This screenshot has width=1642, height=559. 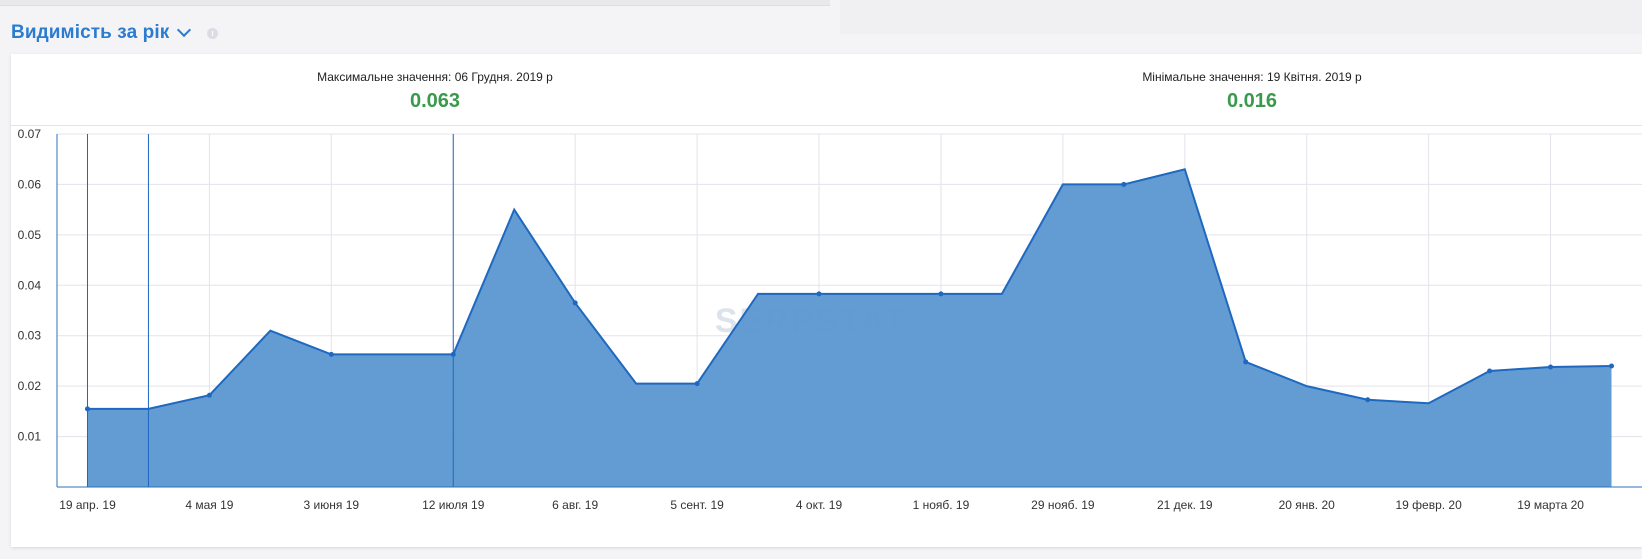 I want to click on x-tick-label: 19 апр. 19, so click(x=87, y=505).